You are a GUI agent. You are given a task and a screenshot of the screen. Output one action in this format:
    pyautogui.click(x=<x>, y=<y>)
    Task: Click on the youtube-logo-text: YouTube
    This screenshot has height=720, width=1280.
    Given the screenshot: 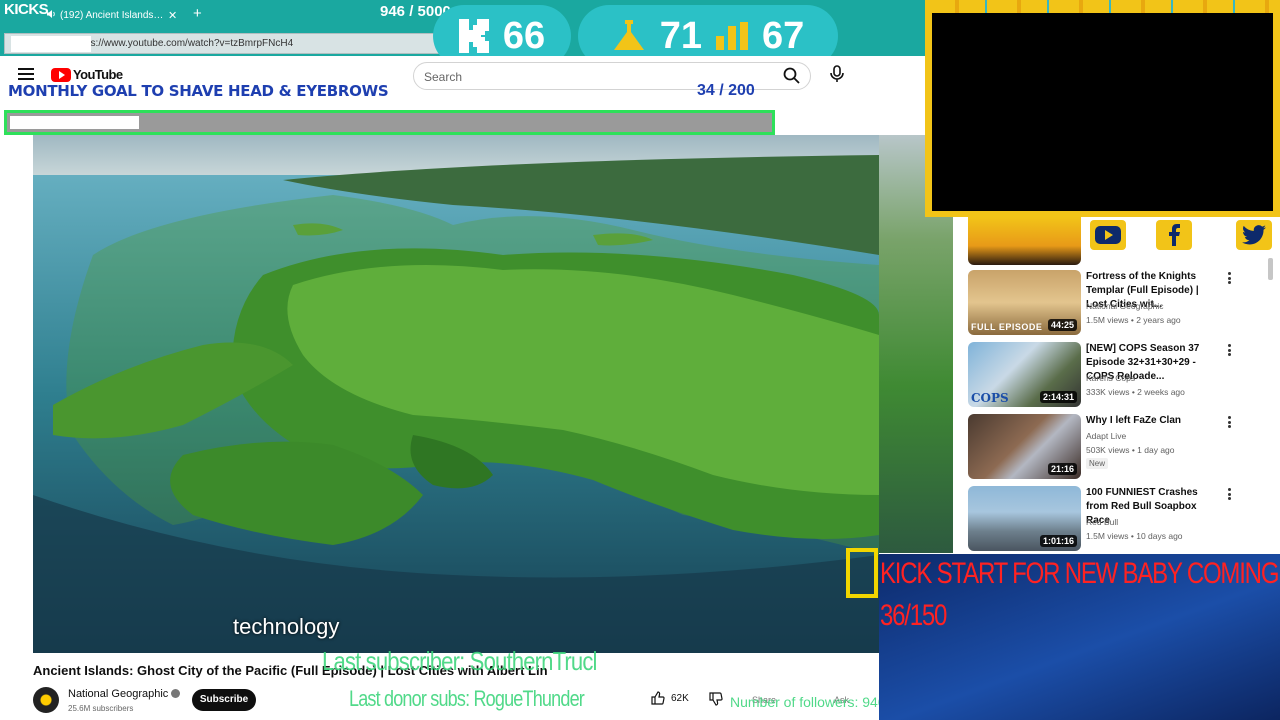 What is the action you would take?
    pyautogui.click(x=98, y=74)
    